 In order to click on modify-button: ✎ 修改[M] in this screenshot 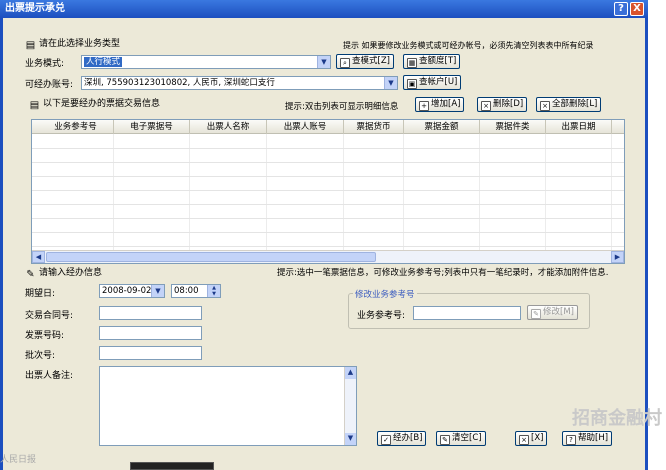, I will do `click(552, 312)`.